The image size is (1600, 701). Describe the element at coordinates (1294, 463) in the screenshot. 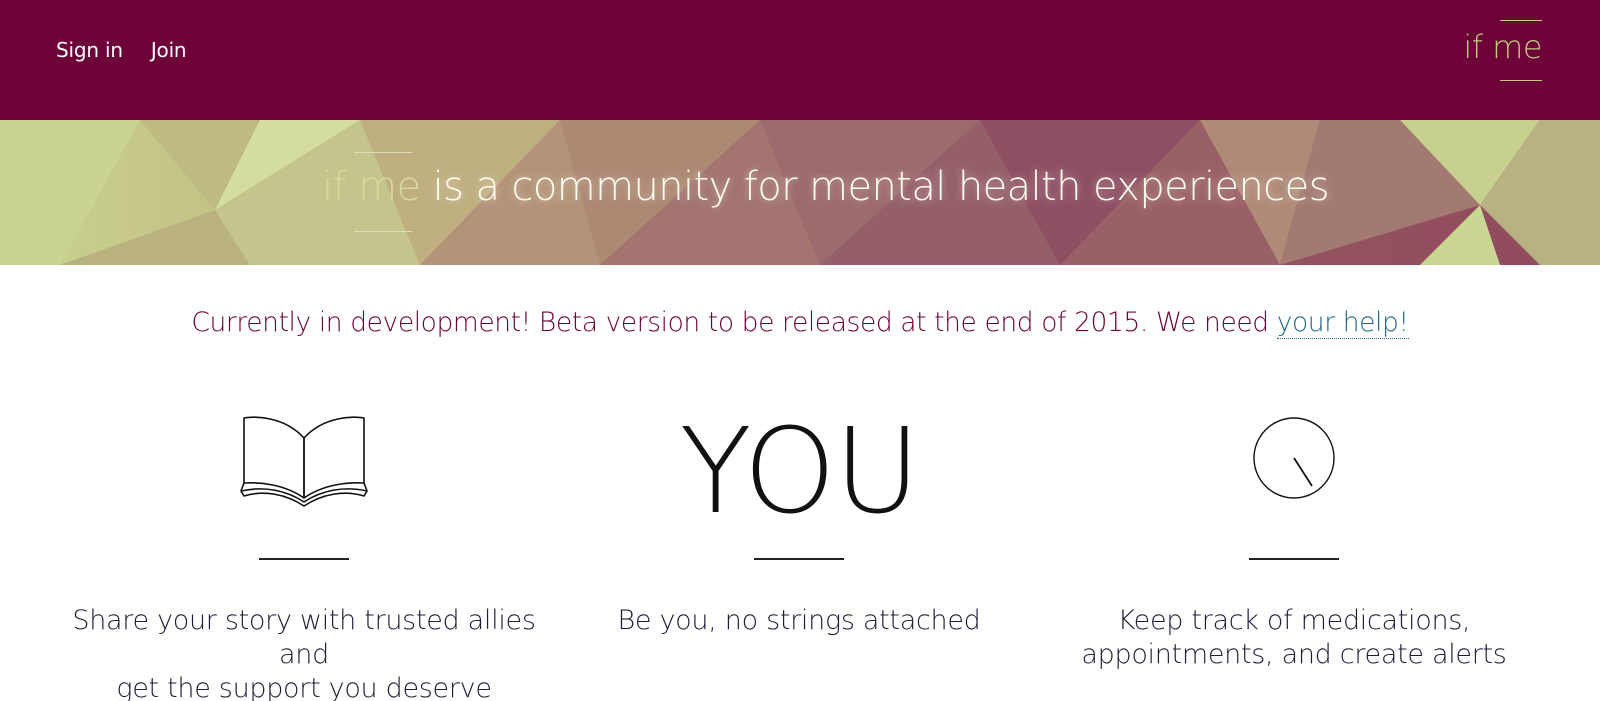

I see `clock-icon` at that location.